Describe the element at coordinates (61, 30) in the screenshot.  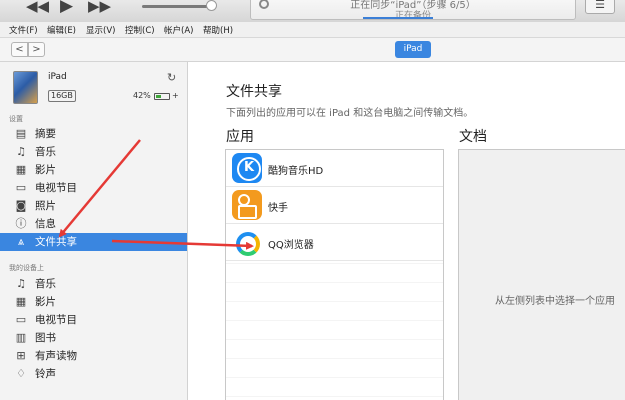
I see `menu-edit: 编辑(E)` at that location.